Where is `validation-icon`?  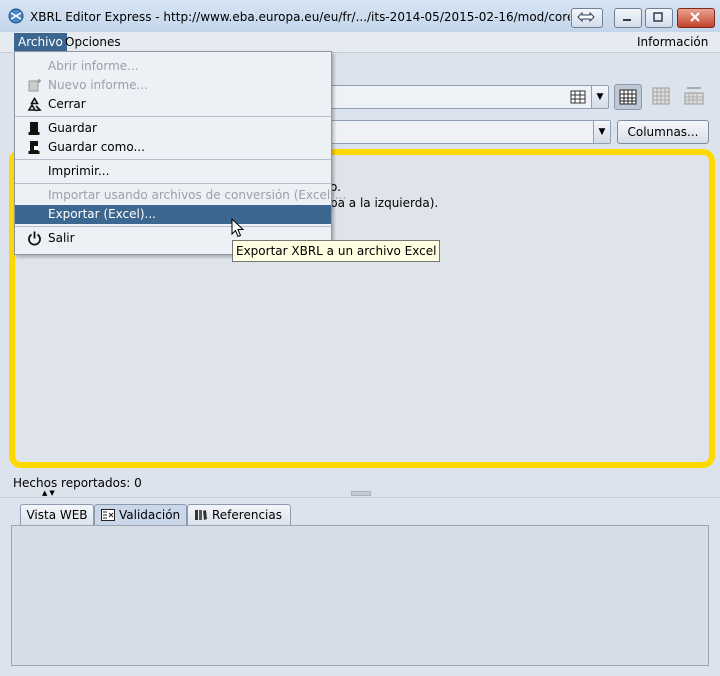 validation-icon is located at coordinates (108, 515).